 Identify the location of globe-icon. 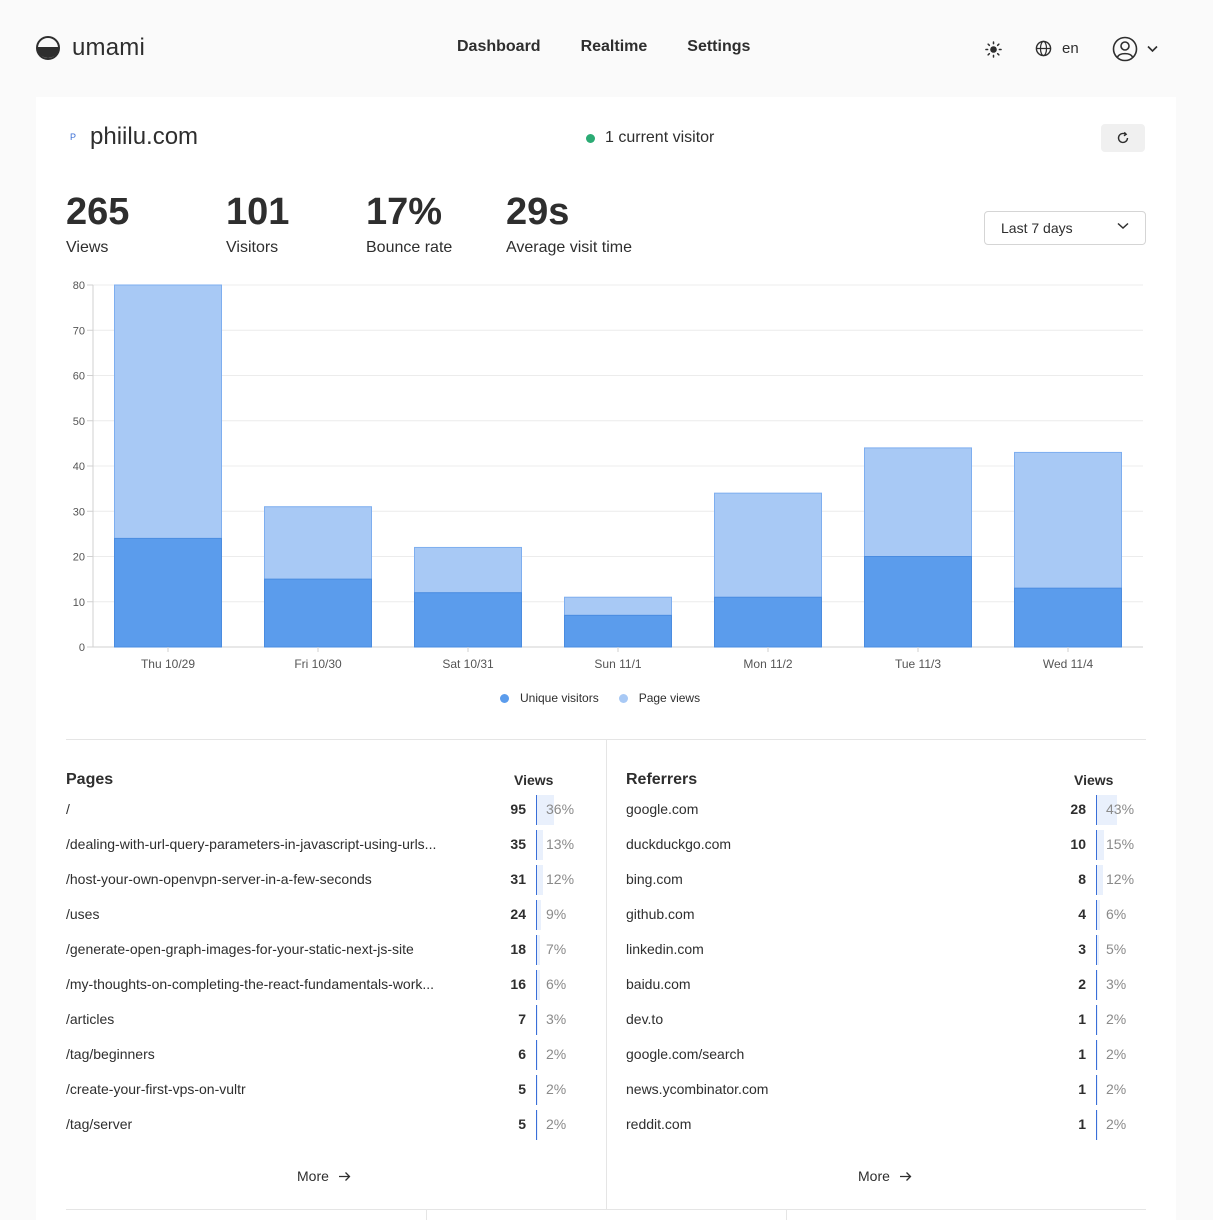
(1043, 48).